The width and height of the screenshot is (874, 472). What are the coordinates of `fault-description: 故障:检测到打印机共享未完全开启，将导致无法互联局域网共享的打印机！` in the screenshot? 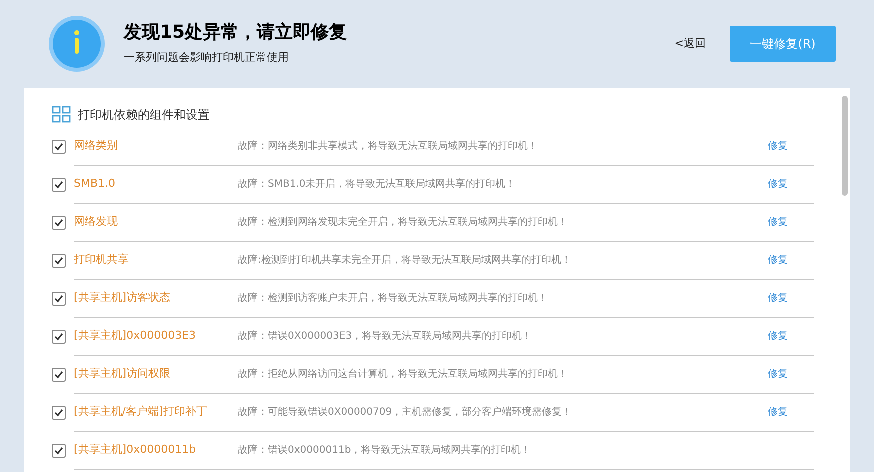 It's located at (405, 261).